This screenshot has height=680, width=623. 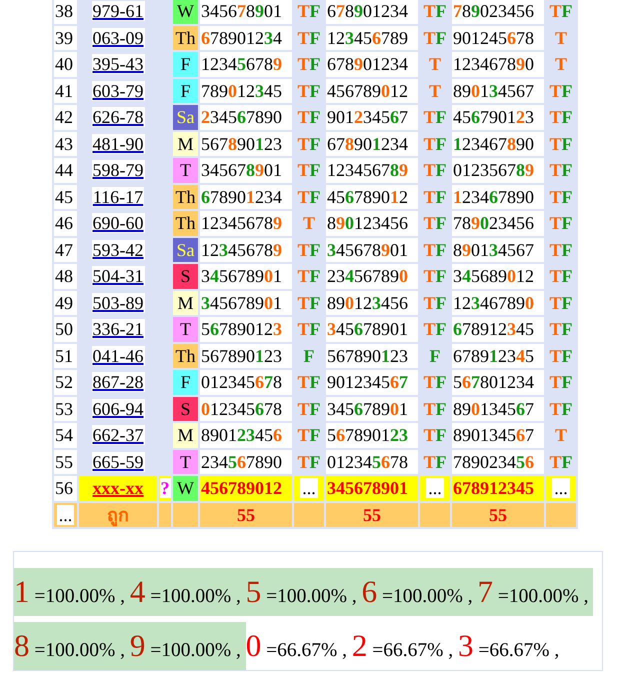 I want to click on number-cell: 890123456, so click(x=372, y=223).